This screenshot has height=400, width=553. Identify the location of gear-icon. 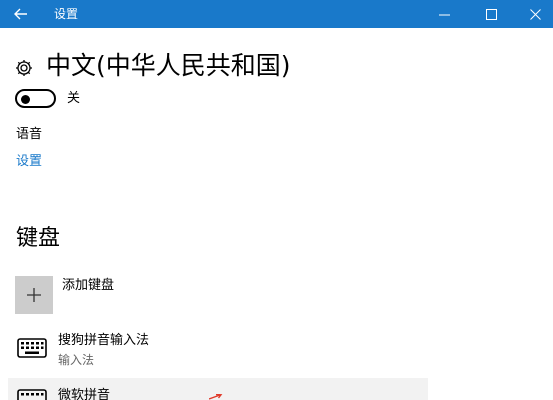
(24, 68).